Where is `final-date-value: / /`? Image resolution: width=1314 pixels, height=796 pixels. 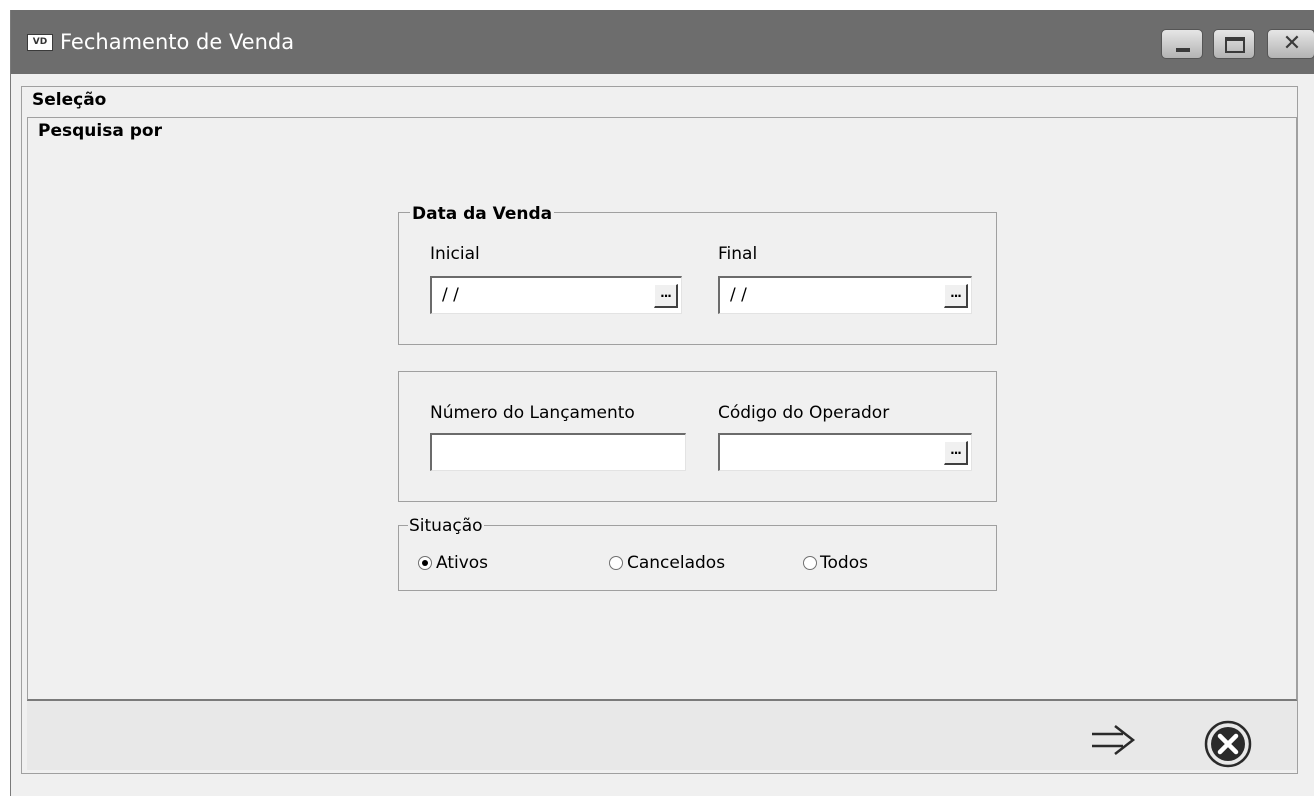
final-date-value: / / is located at coordinates (738, 295).